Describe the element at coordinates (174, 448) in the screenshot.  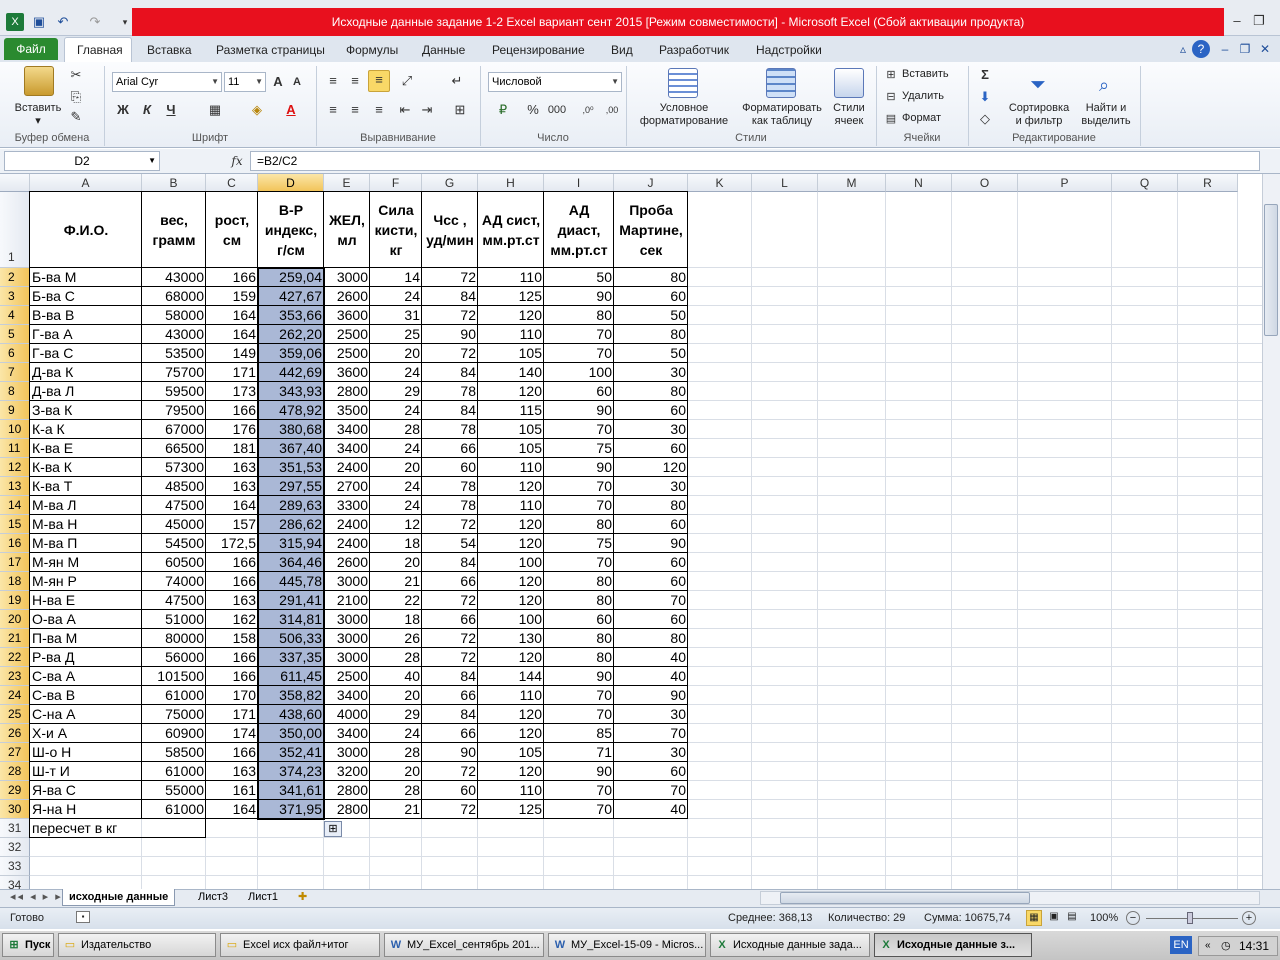
I see `table-cell: 66500` at that location.